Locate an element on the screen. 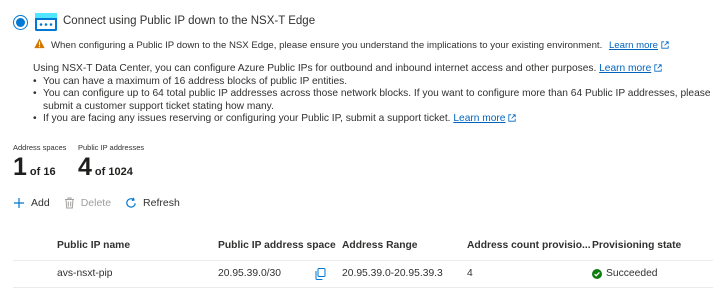  toolbar: Add Delete Refresh is located at coordinates (103, 203).